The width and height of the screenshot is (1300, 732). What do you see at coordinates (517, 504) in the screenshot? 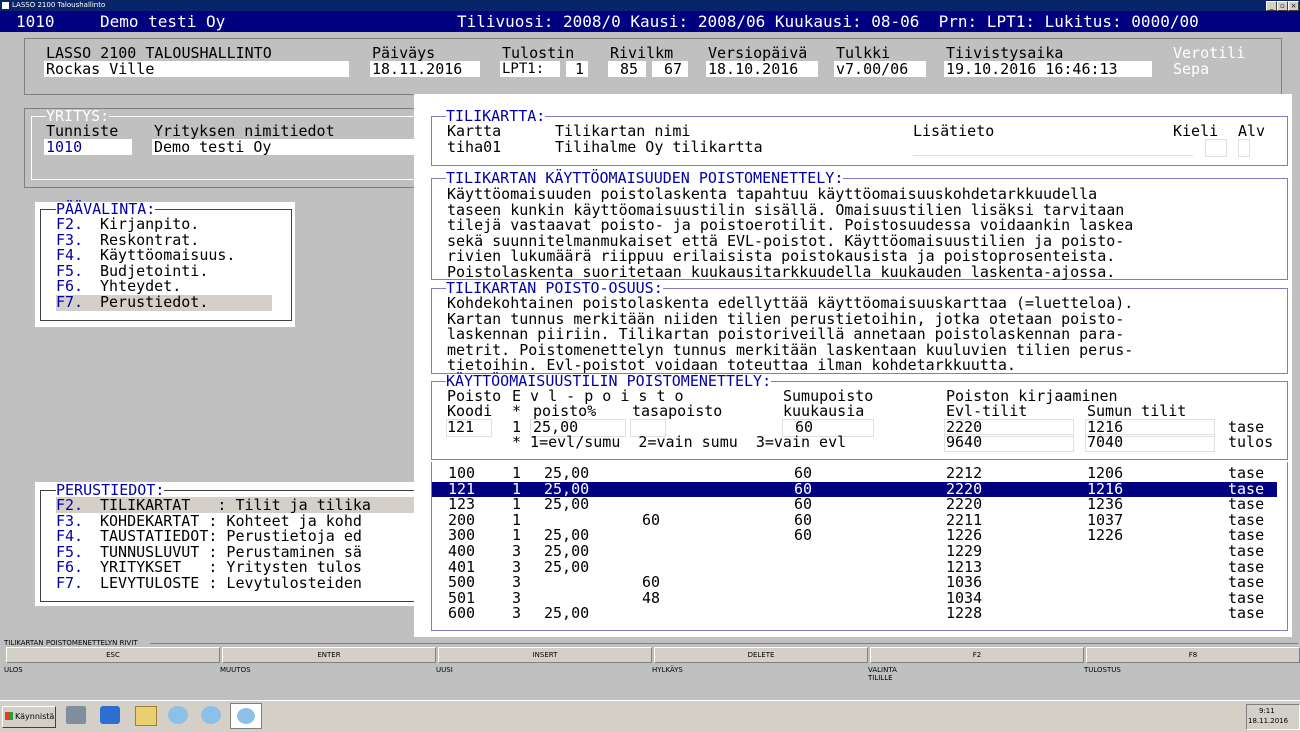
I see `cell-t: 1` at bounding box center [517, 504].